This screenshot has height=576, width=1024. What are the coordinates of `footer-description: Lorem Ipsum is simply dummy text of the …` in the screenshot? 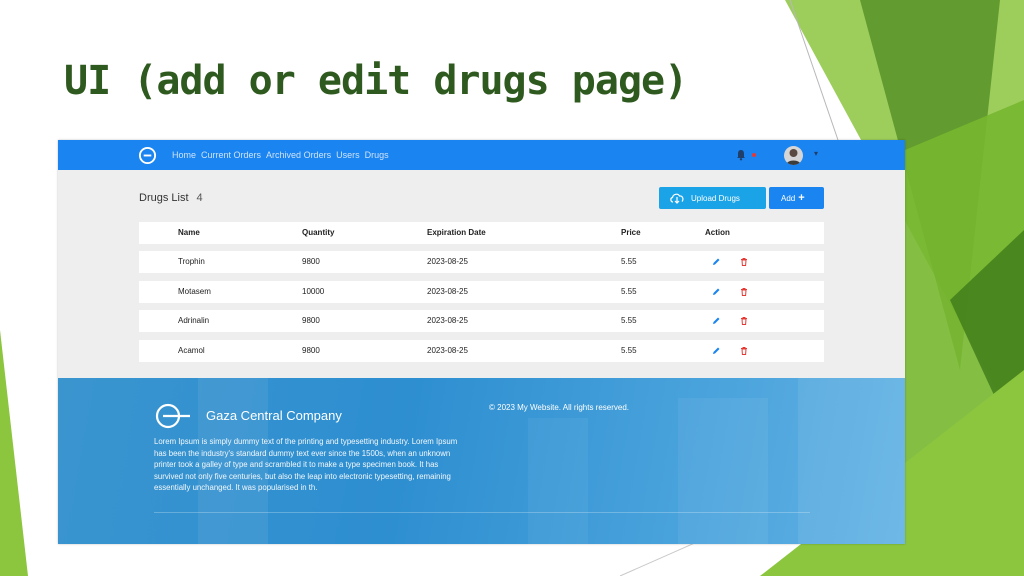 It's located at (306, 464).